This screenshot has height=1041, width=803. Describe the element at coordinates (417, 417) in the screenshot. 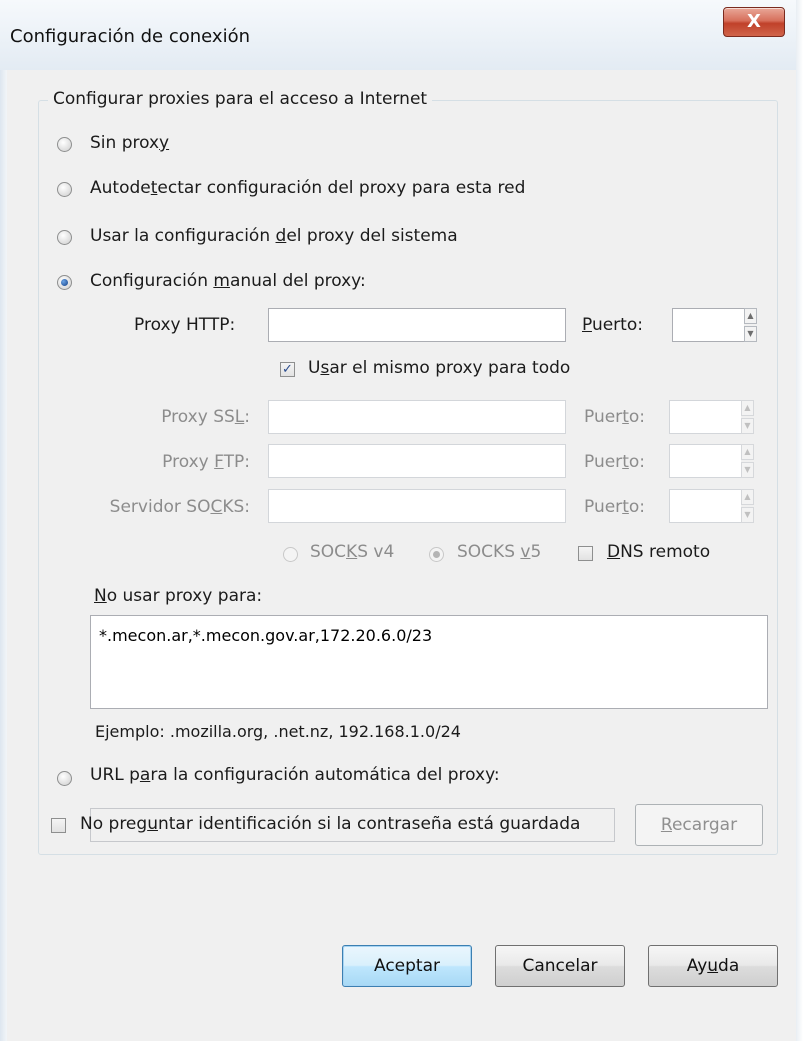

I see `ssl-proxy-input` at that location.